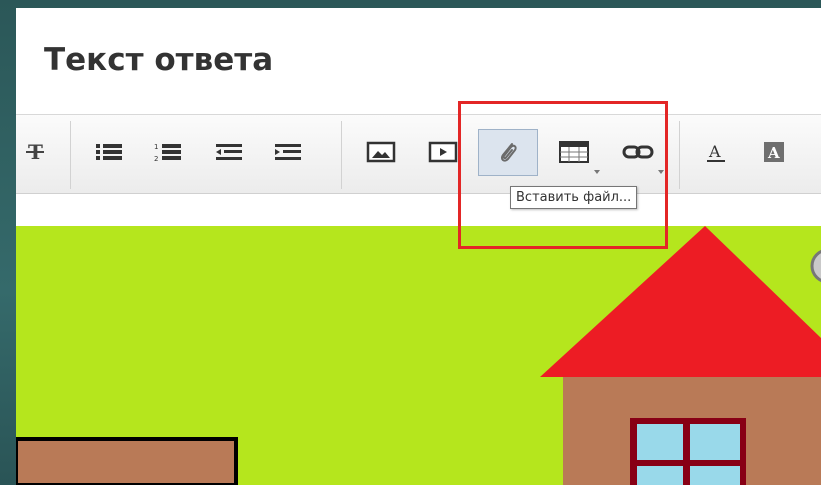  I want to click on text-color-button: A, so click(716, 152).